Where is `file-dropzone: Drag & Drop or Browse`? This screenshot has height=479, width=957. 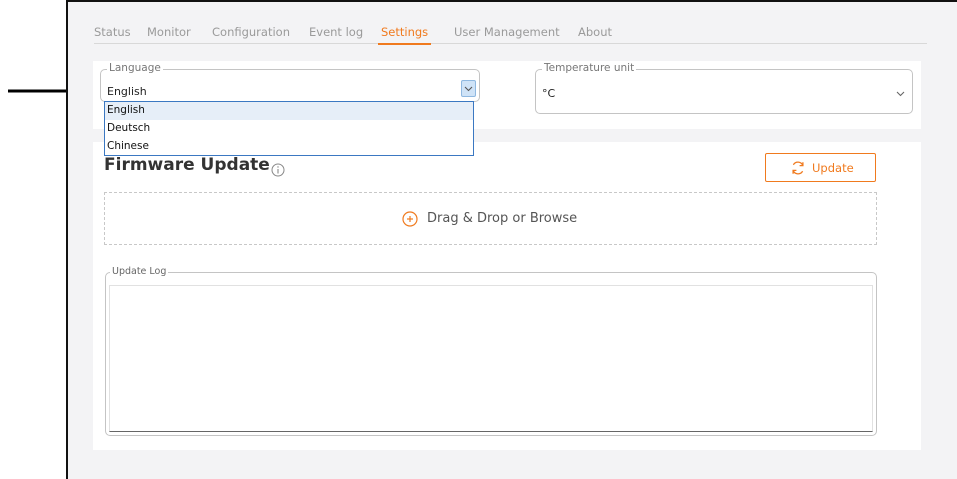 file-dropzone: Drag & Drop or Browse is located at coordinates (490, 218).